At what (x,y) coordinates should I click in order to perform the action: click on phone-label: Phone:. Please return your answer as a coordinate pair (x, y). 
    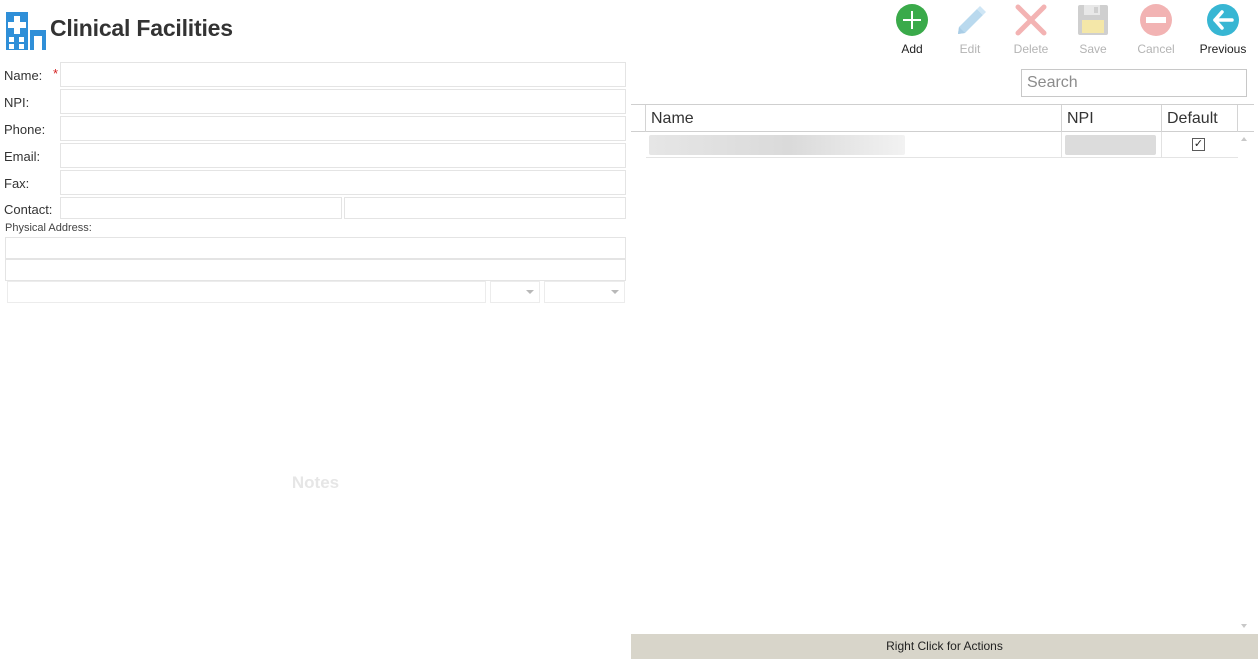
    Looking at the image, I should click on (25, 129).